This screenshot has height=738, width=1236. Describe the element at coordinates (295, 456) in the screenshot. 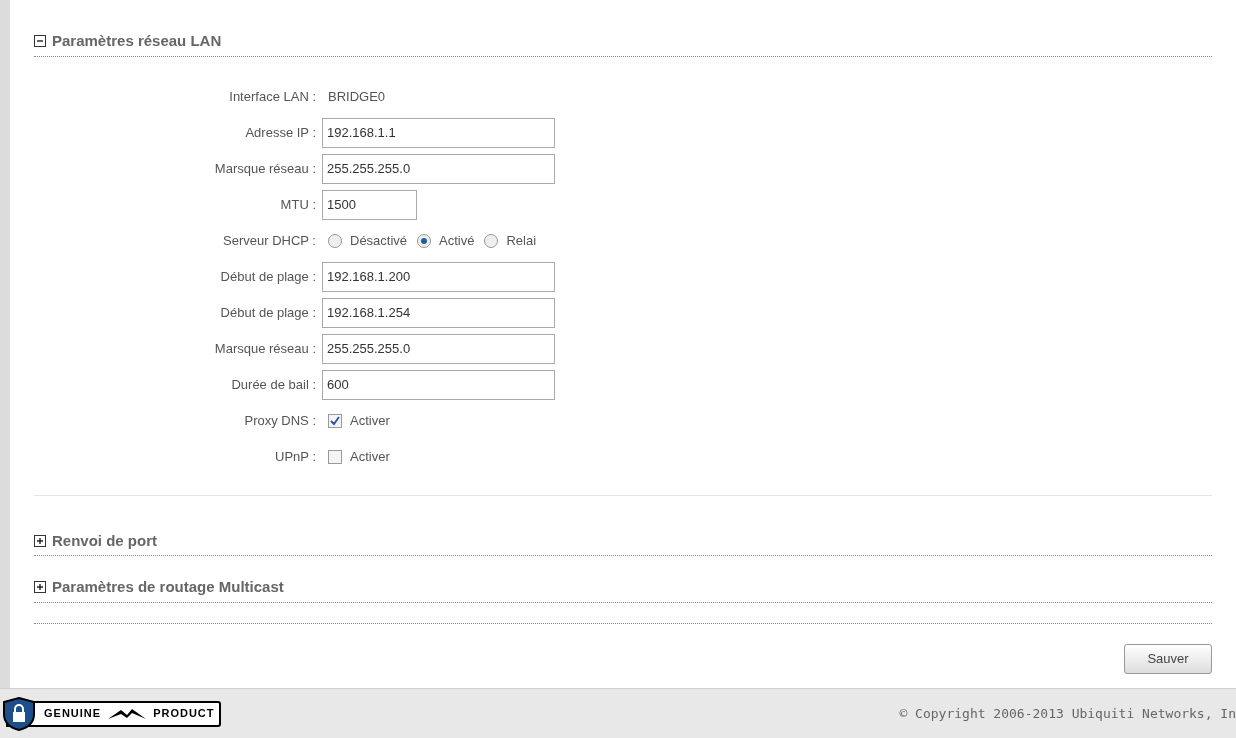

I see `field-label: UPnP :` at that location.